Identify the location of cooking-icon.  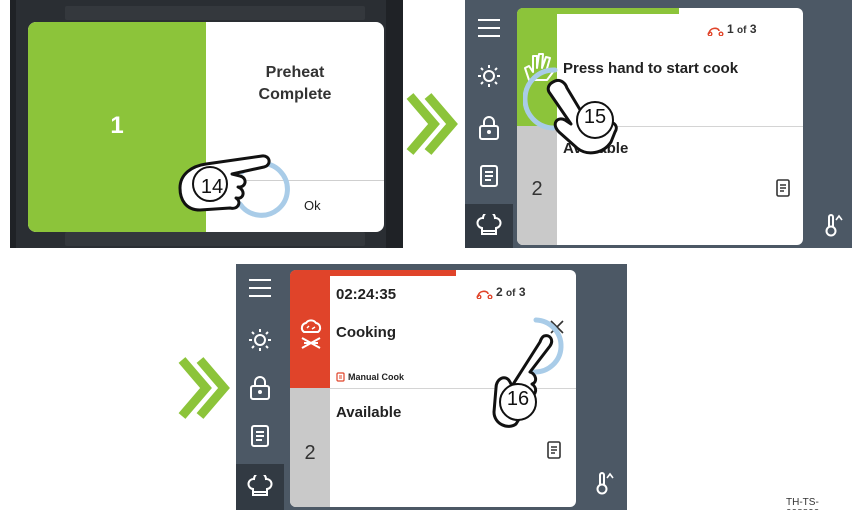
(311, 334).